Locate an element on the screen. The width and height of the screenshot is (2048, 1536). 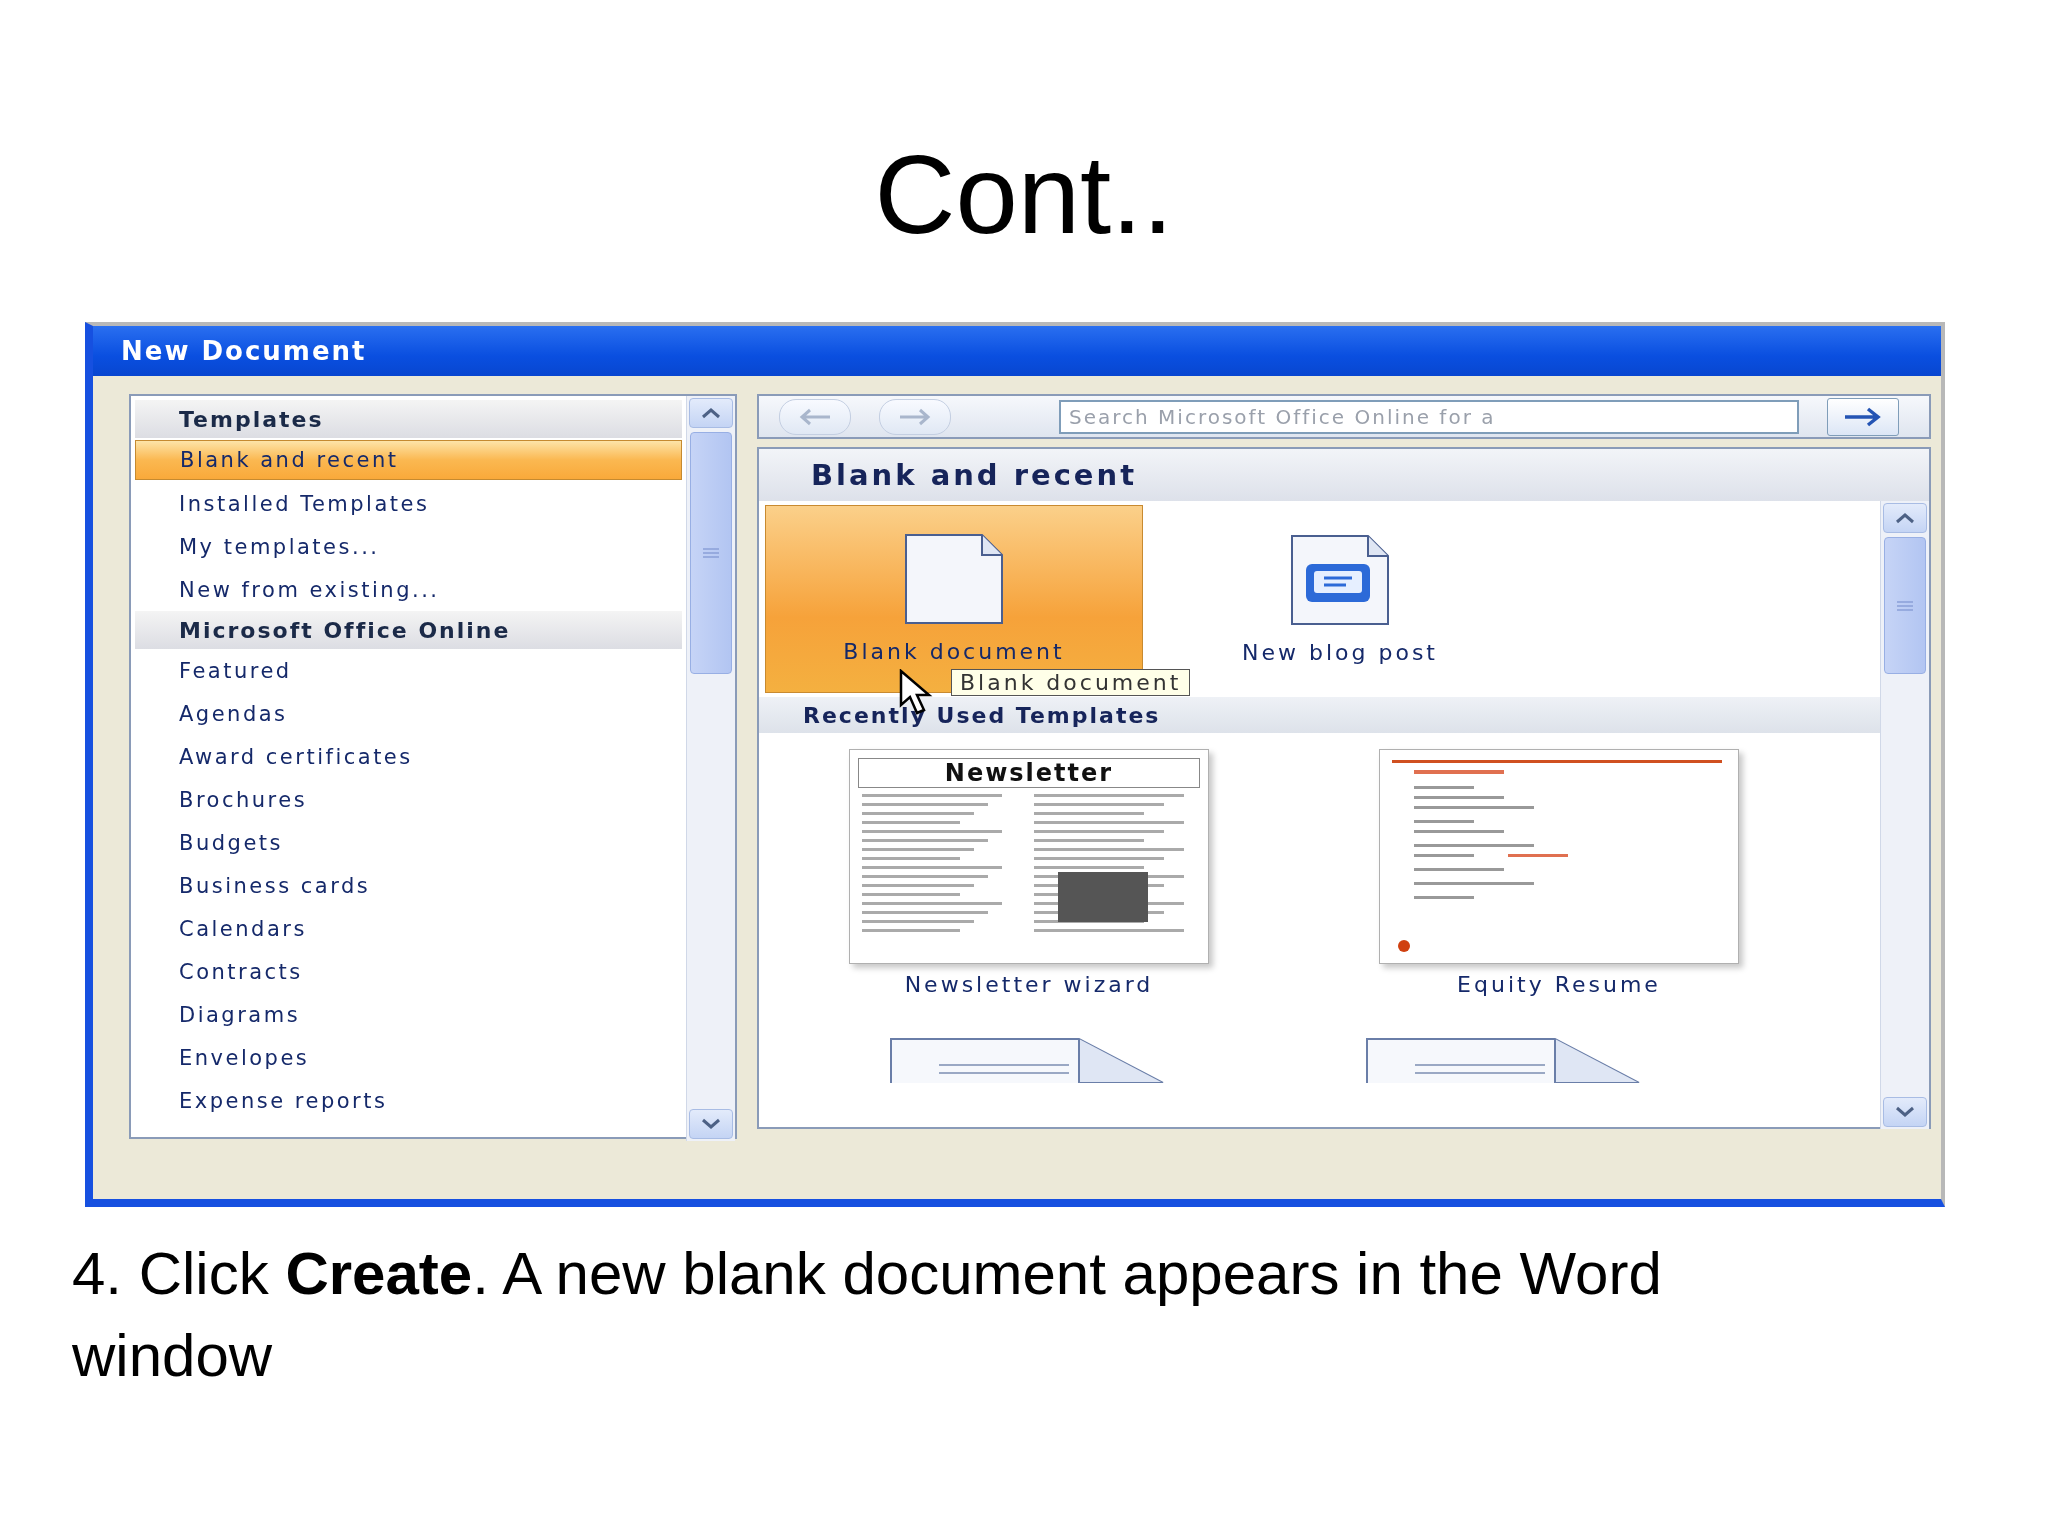
slide-caption: 4. Click Create. A new blank document appears in the Word window is located at coordinates (867, 1315).